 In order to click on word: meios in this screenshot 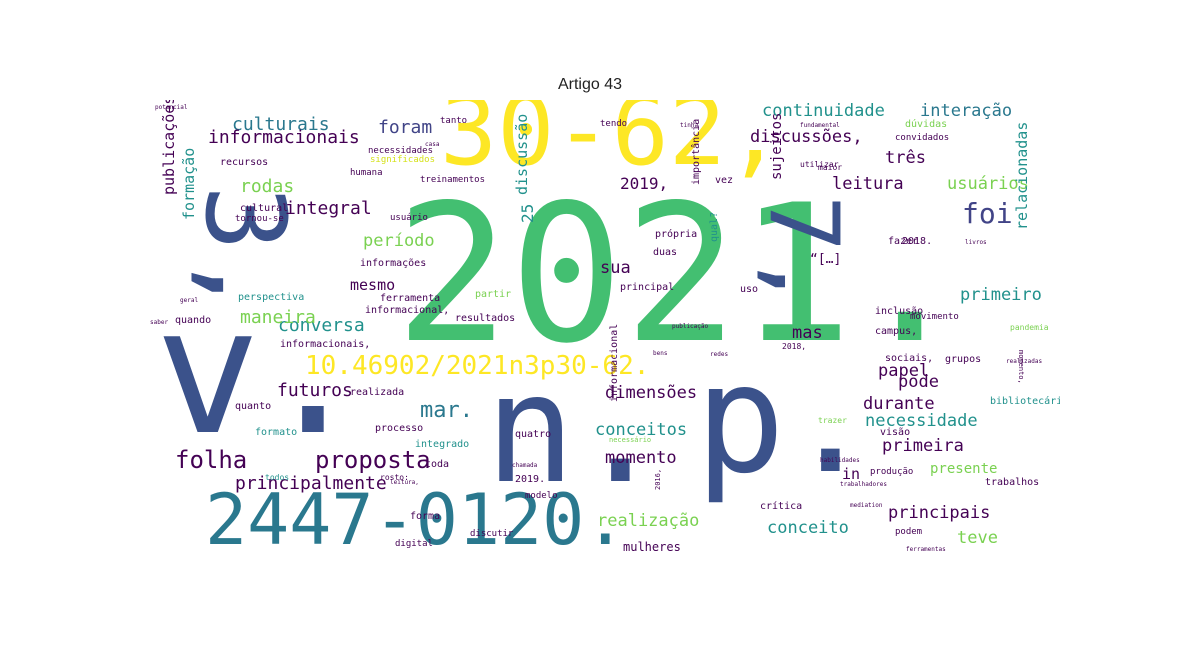, I will do `click(151, 509)`.